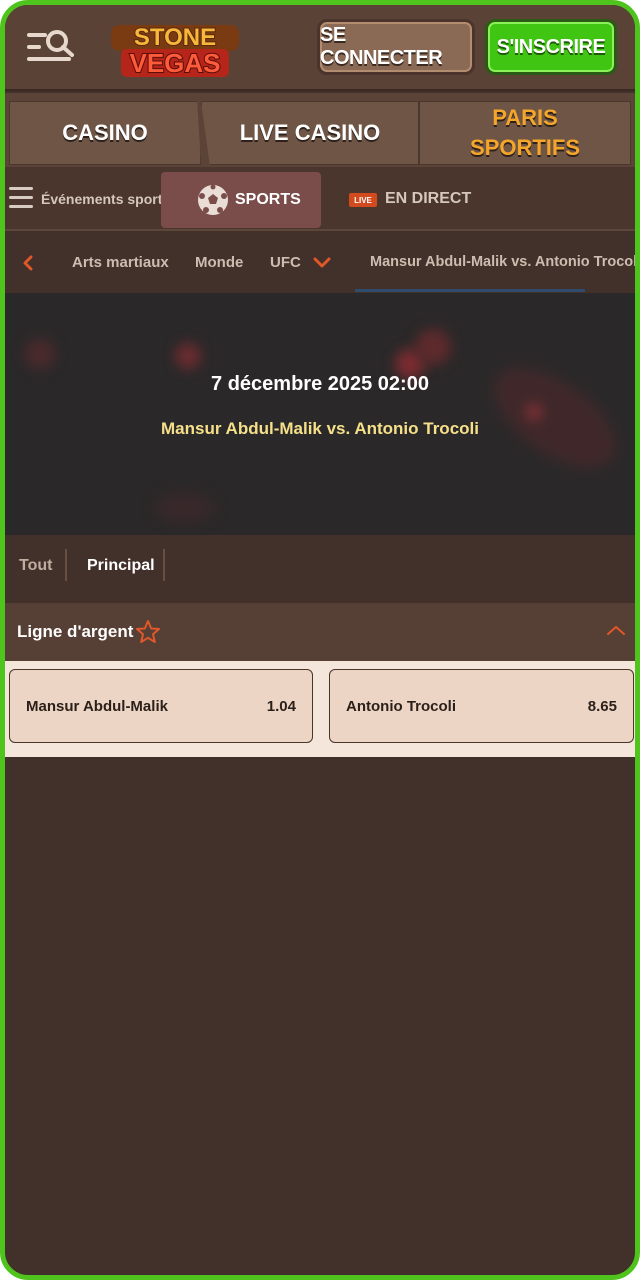 The image size is (640, 1280). What do you see at coordinates (320, 384) in the screenshot?
I see `event-date: 7 décembre 2025 02:00` at bounding box center [320, 384].